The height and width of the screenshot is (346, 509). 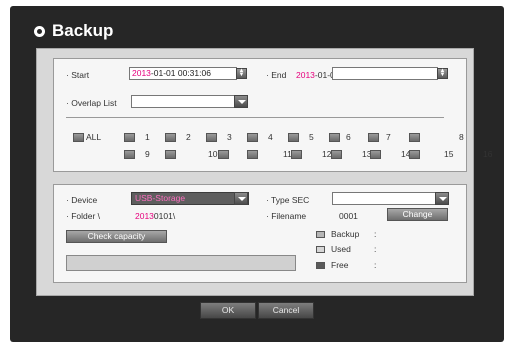 What do you see at coordinates (286, 310) in the screenshot?
I see `cancel-button: Cancel` at bounding box center [286, 310].